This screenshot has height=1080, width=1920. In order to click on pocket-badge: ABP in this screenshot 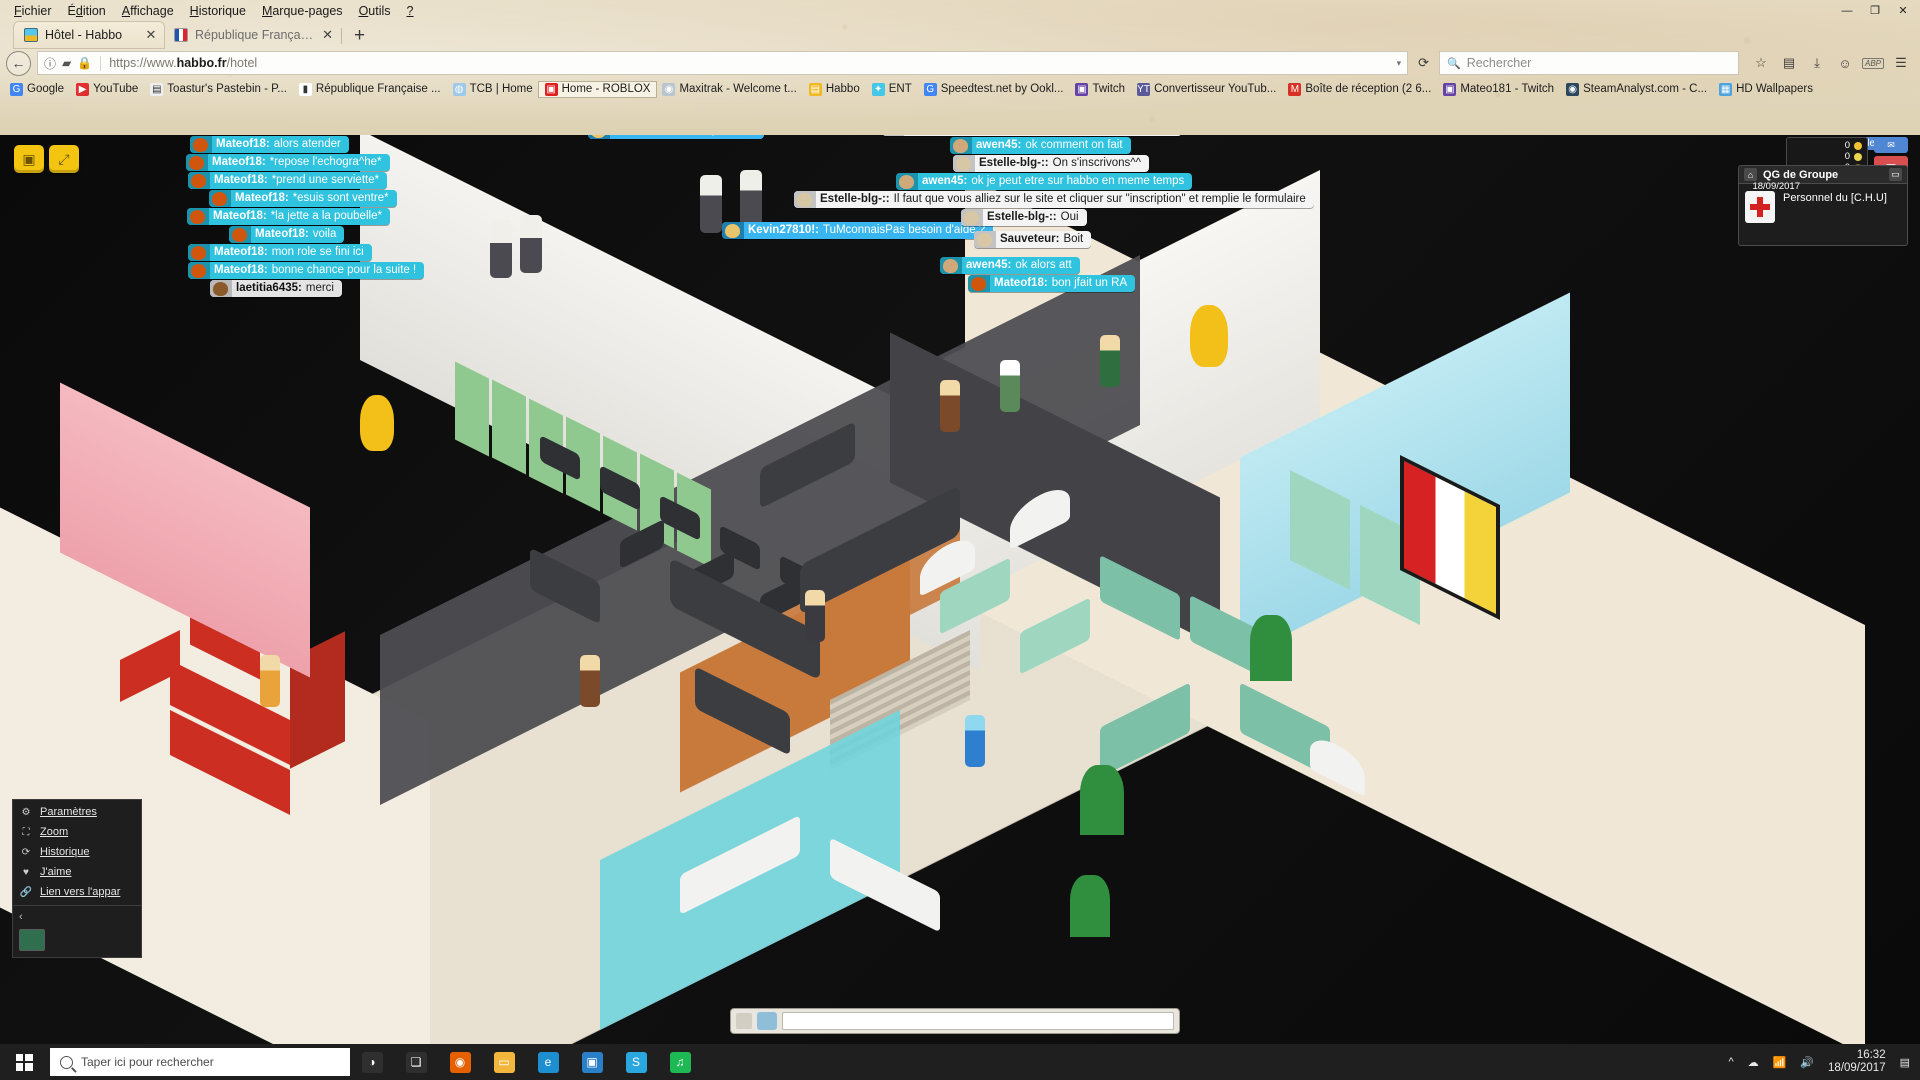, I will do `click(1873, 63)`.